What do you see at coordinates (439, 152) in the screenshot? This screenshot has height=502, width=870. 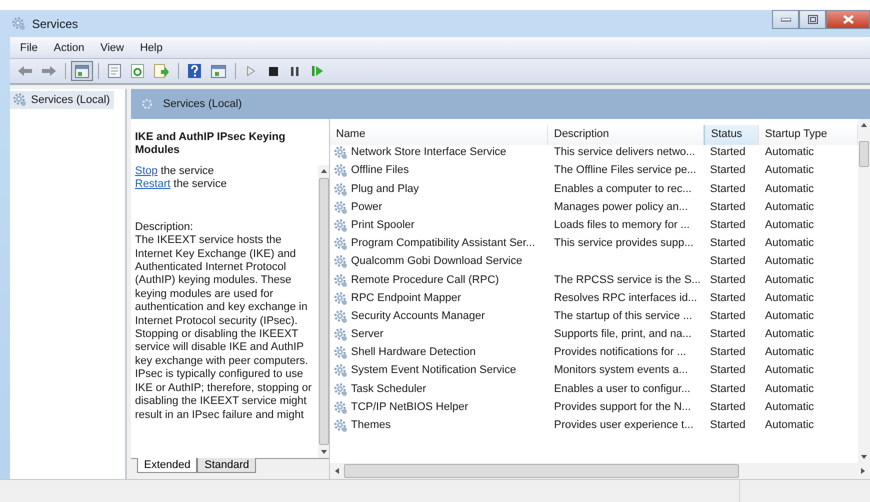 I see `table-cell: Network Store Interface Service` at bounding box center [439, 152].